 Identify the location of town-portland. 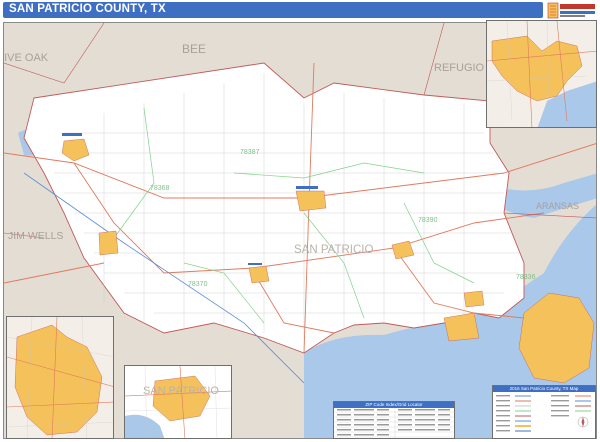
(461, 327).